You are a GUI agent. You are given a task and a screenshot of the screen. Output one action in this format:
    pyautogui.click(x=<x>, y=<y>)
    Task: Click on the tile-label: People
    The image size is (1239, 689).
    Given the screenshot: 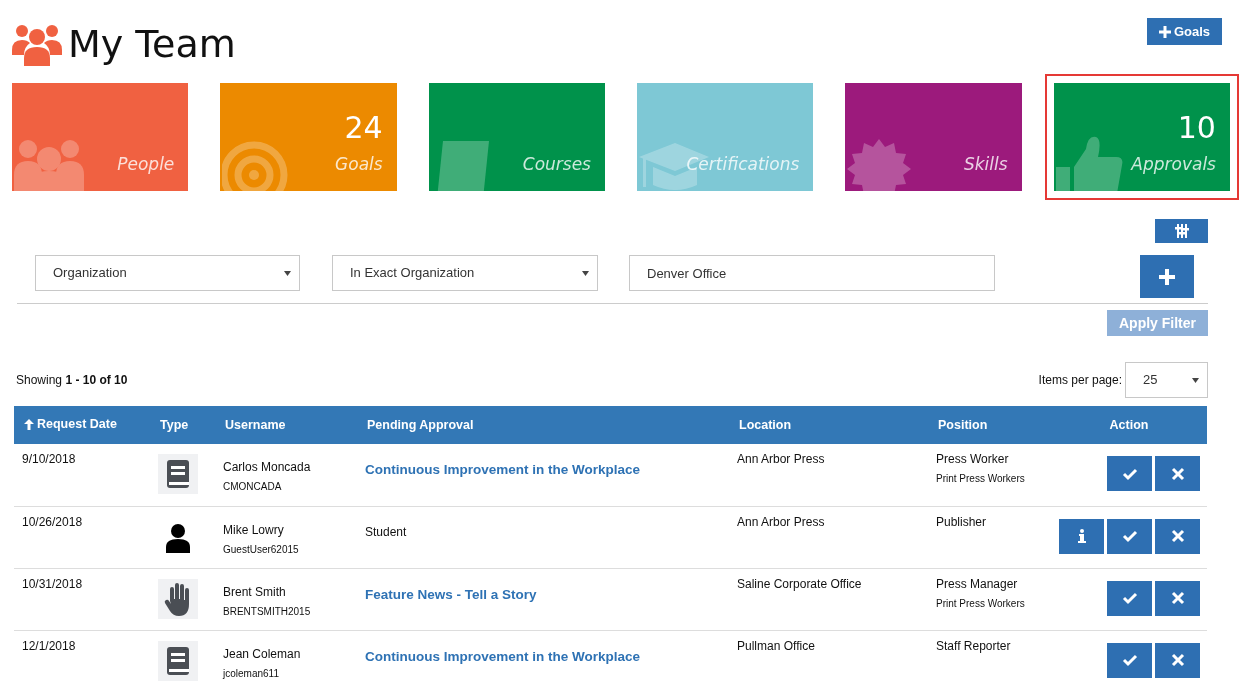 What is the action you would take?
    pyautogui.click(x=146, y=164)
    